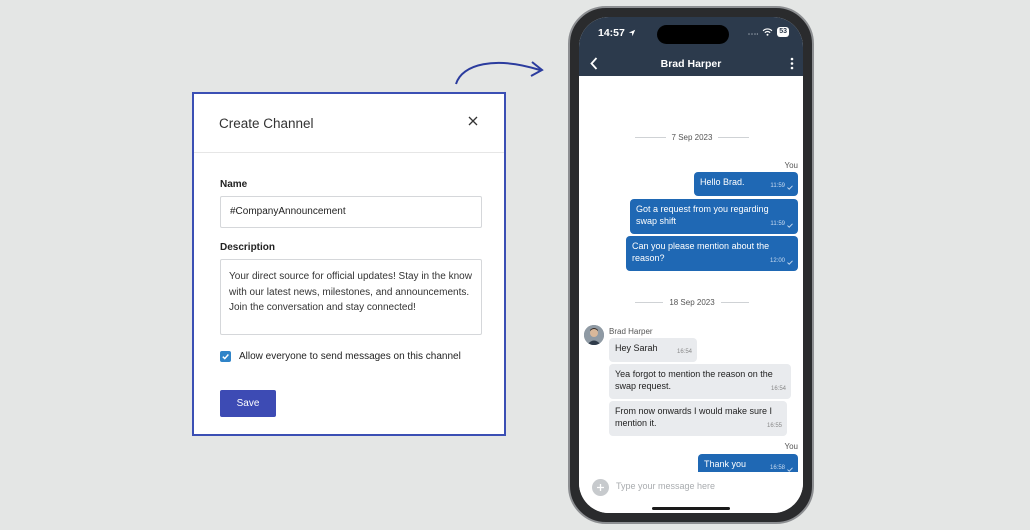 This screenshot has width=1030, height=530. What do you see at coordinates (725, 464) in the screenshot?
I see `message-text: Thank you` at bounding box center [725, 464].